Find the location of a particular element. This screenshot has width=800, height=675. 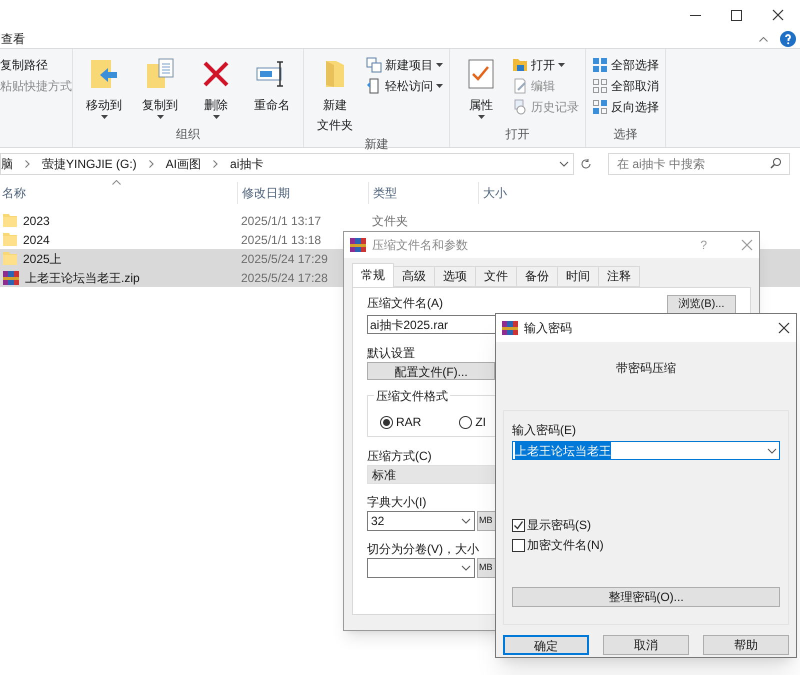

window-title: 输入密码 is located at coordinates (548, 328).